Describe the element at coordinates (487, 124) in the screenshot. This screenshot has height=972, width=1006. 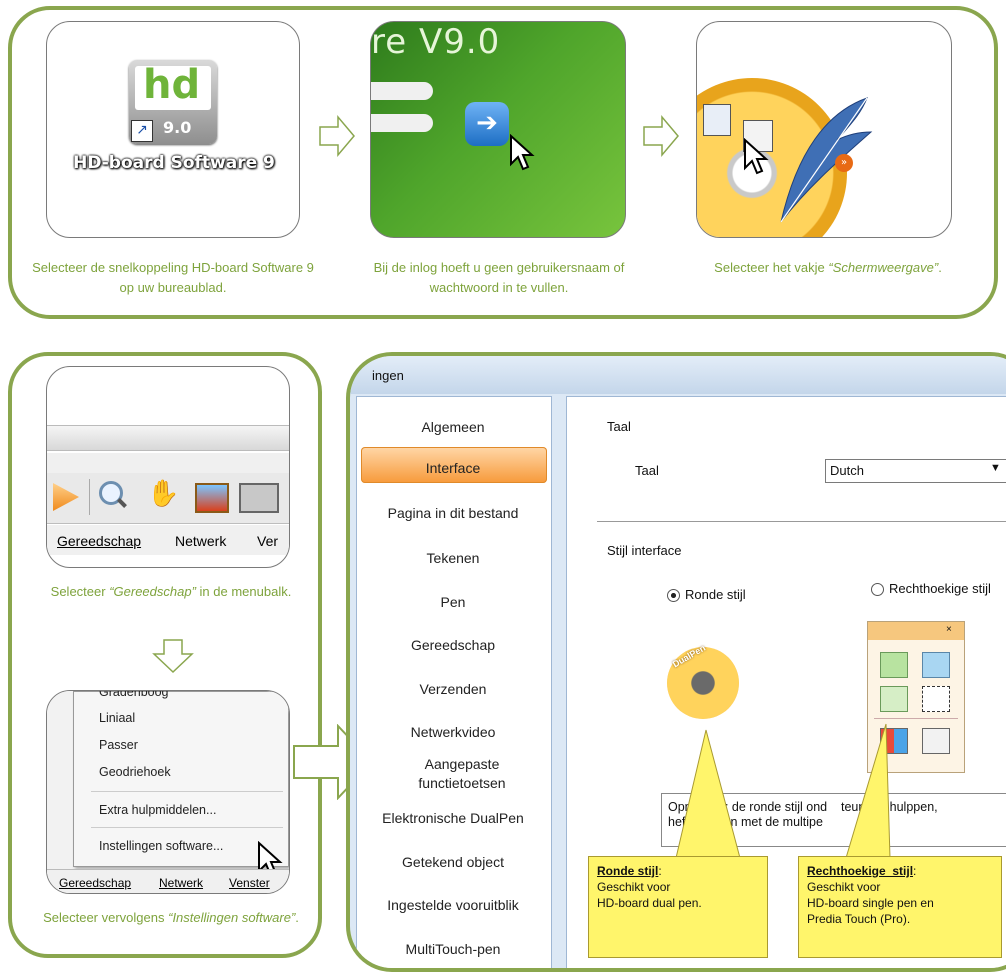
I see `login-arrow-button: ➔` at that location.